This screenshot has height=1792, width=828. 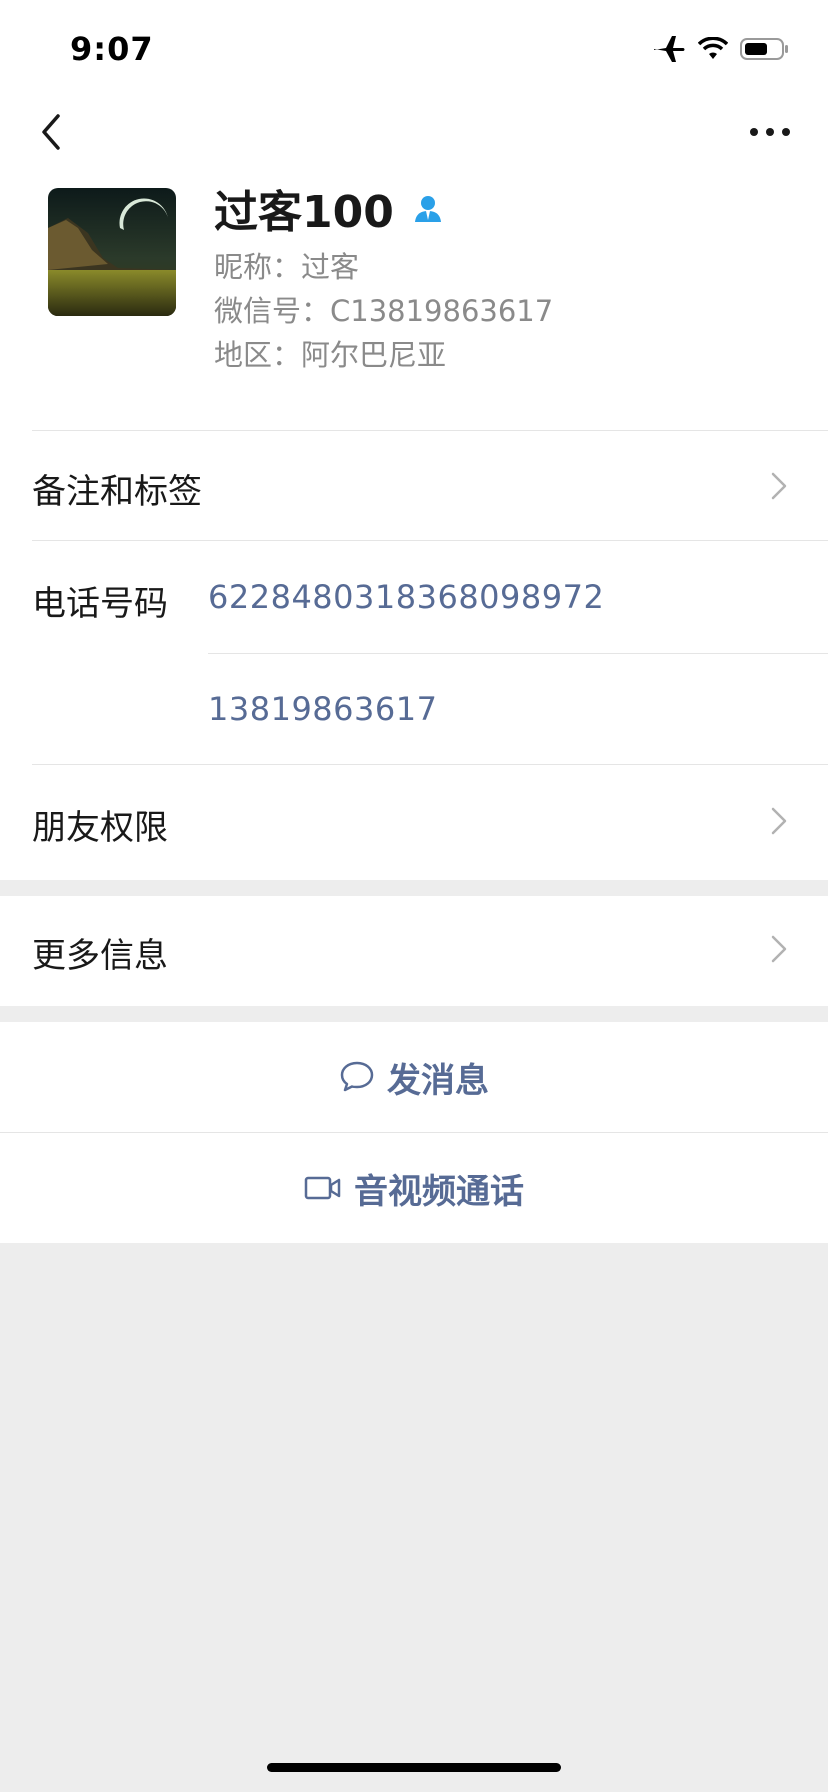 I want to click on more-icon, so click(x=770, y=132).